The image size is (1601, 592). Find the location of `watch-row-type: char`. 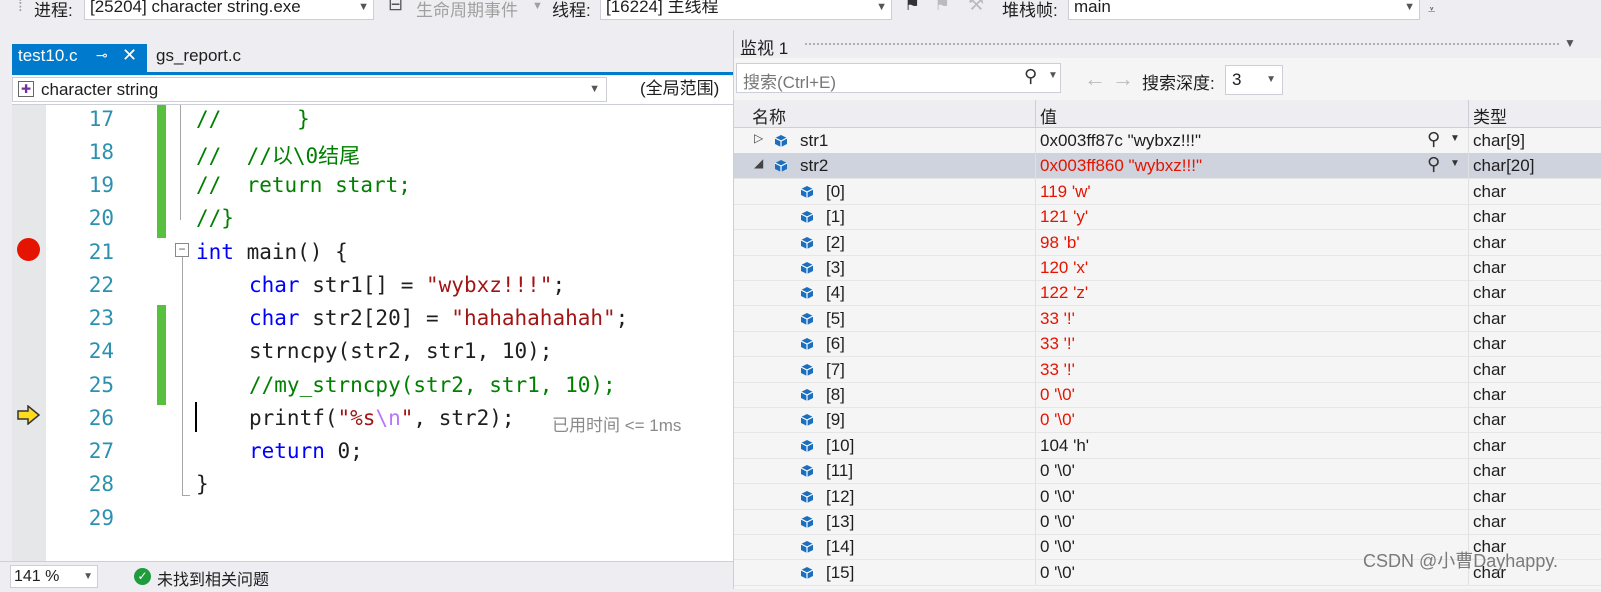

watch-row-type: char is located at coordinates (1490, 344).